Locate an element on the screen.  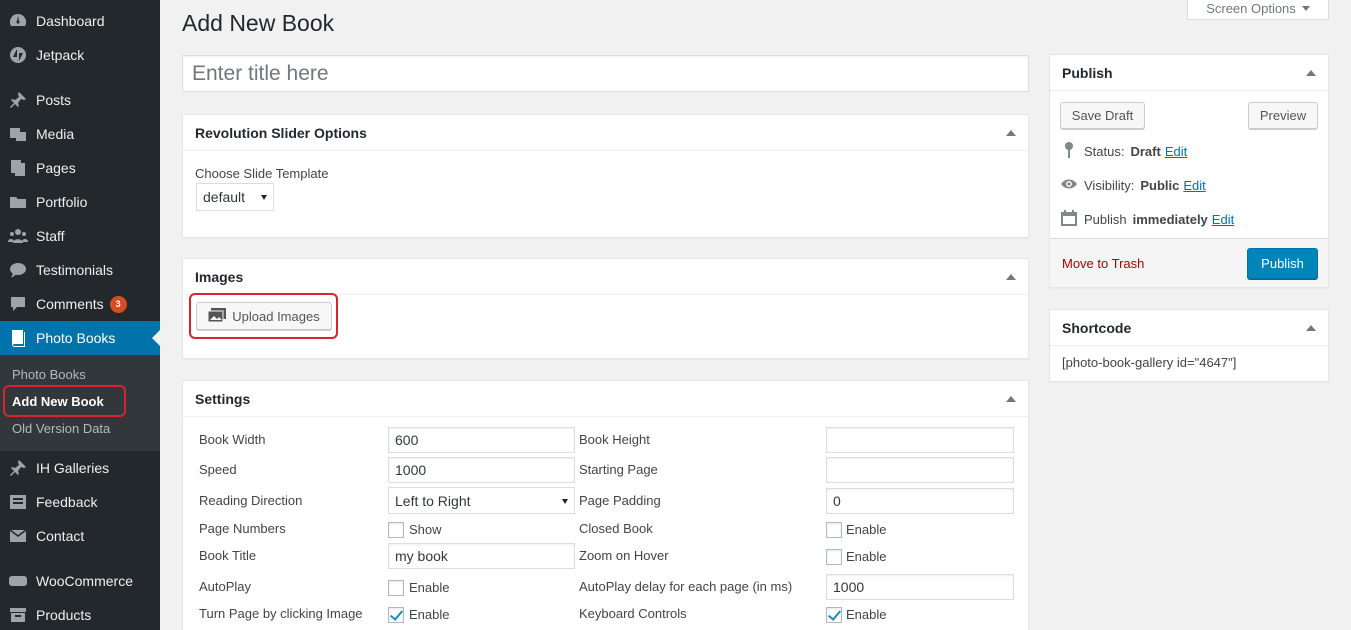
sidebar-item-dashboard: Dashboard is located at coordinates (80, 21).